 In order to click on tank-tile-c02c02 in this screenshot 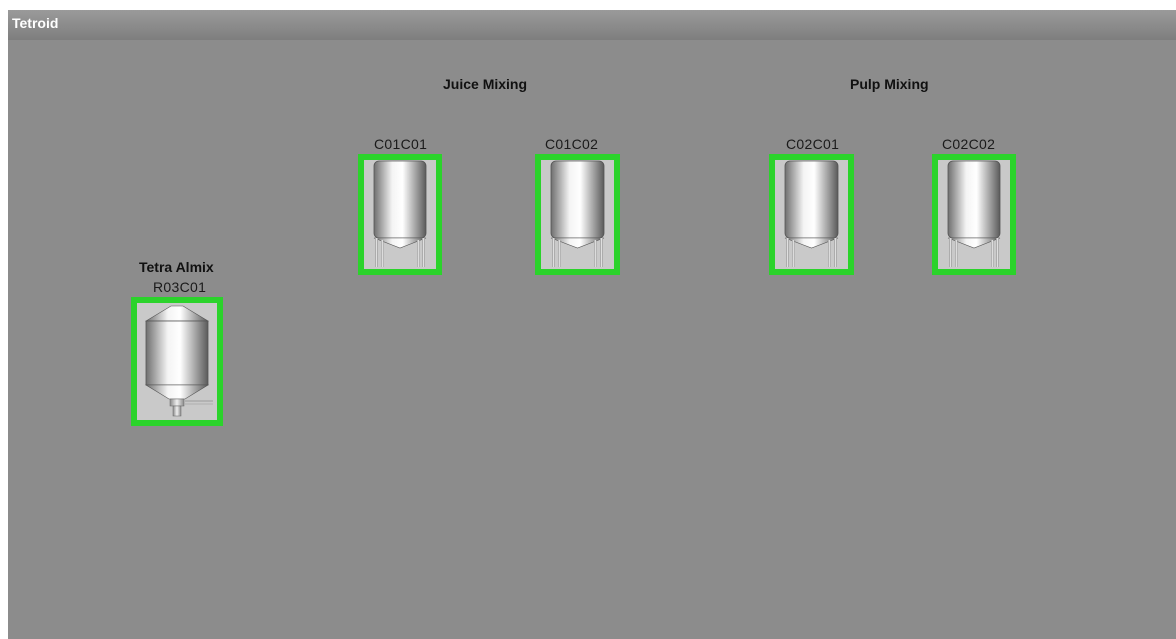, I will do `click(974, 214)`.